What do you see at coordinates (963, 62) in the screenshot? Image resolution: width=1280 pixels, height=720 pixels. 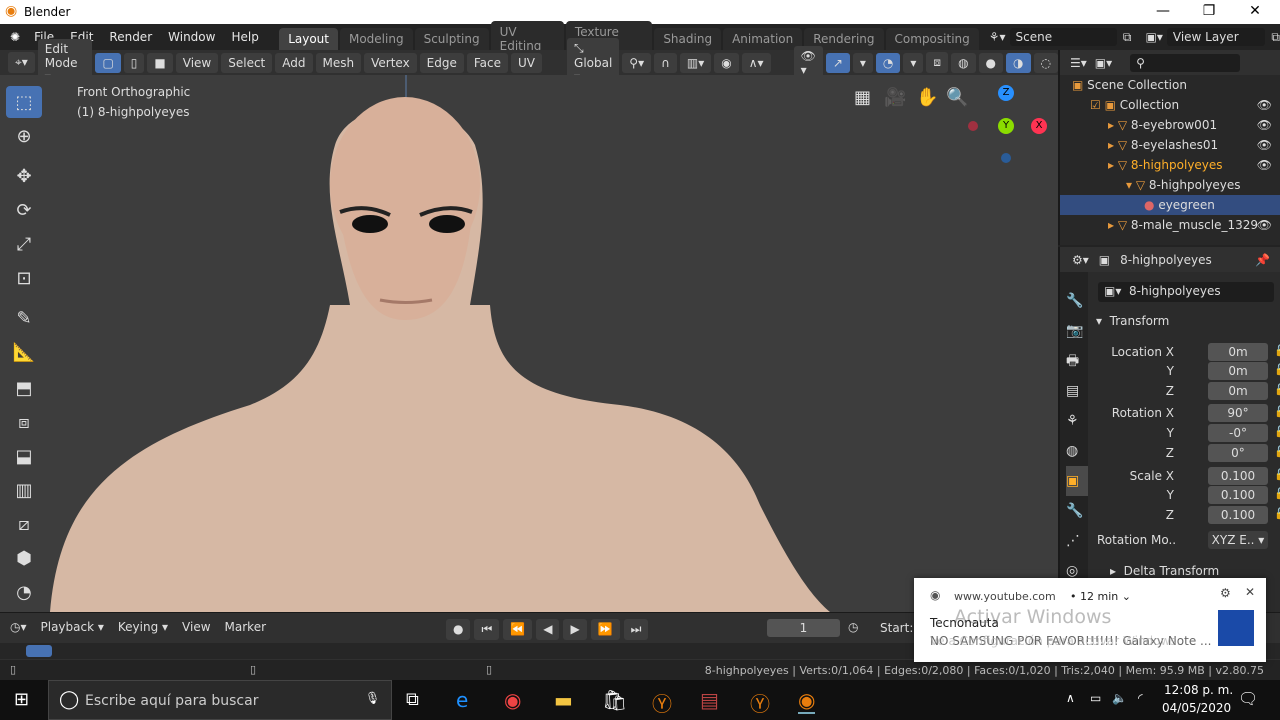 I see `wireframe-shading-icon: ◍` at bounding box center [963, 62].